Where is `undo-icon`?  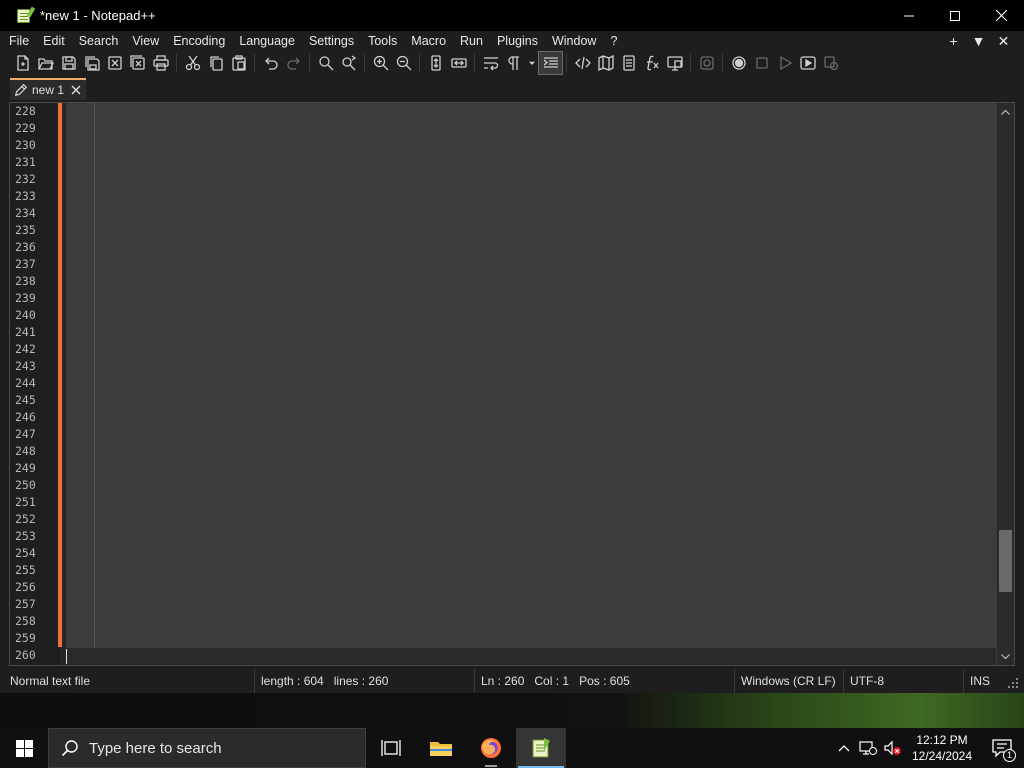 undo-icon is located at coordinates (270, 63).